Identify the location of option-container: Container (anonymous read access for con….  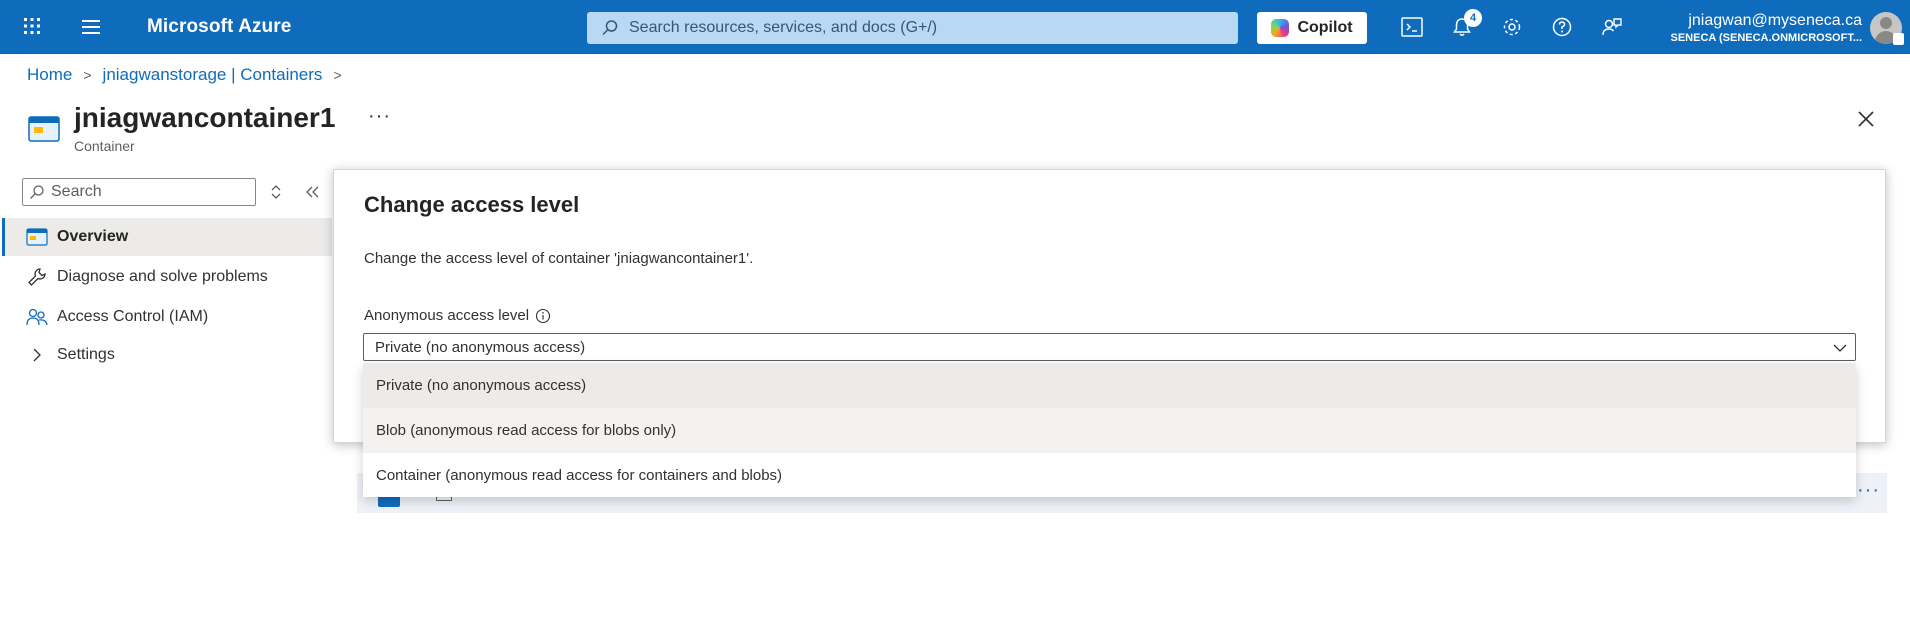
(1109, 475).